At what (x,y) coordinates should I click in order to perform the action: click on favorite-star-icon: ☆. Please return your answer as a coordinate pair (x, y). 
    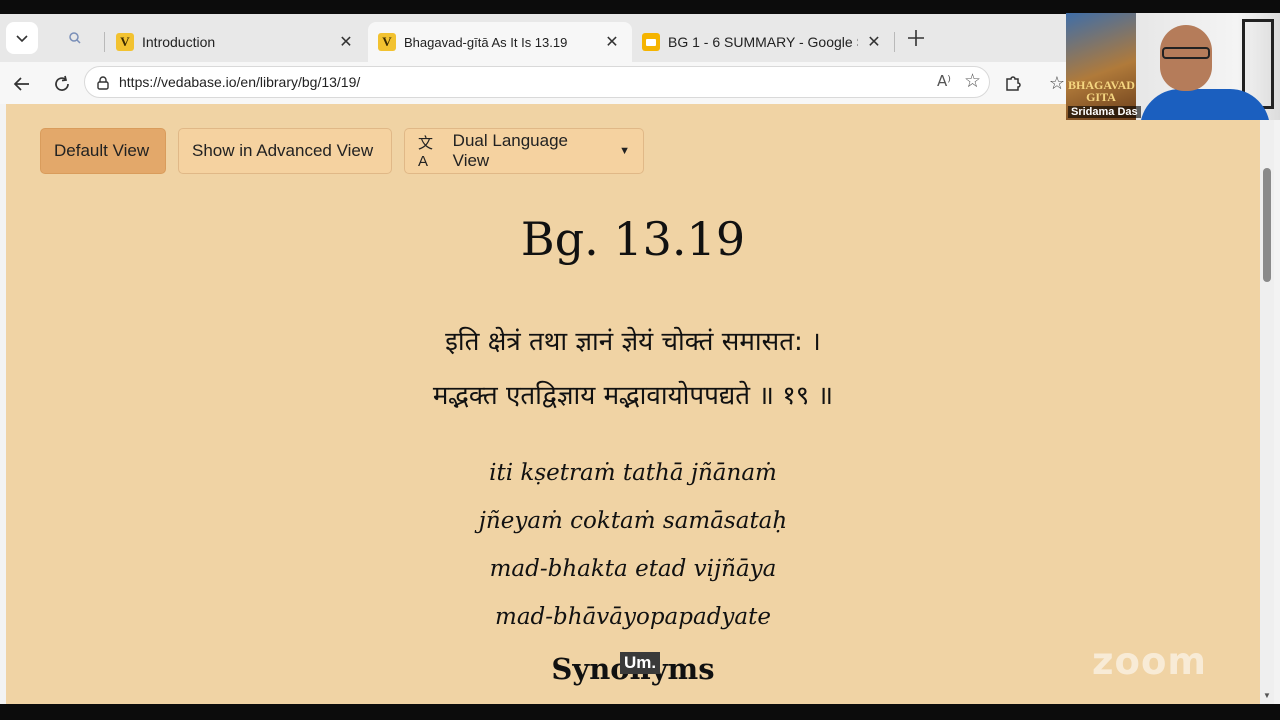
    Looking at the image, I should click on (972, 81).